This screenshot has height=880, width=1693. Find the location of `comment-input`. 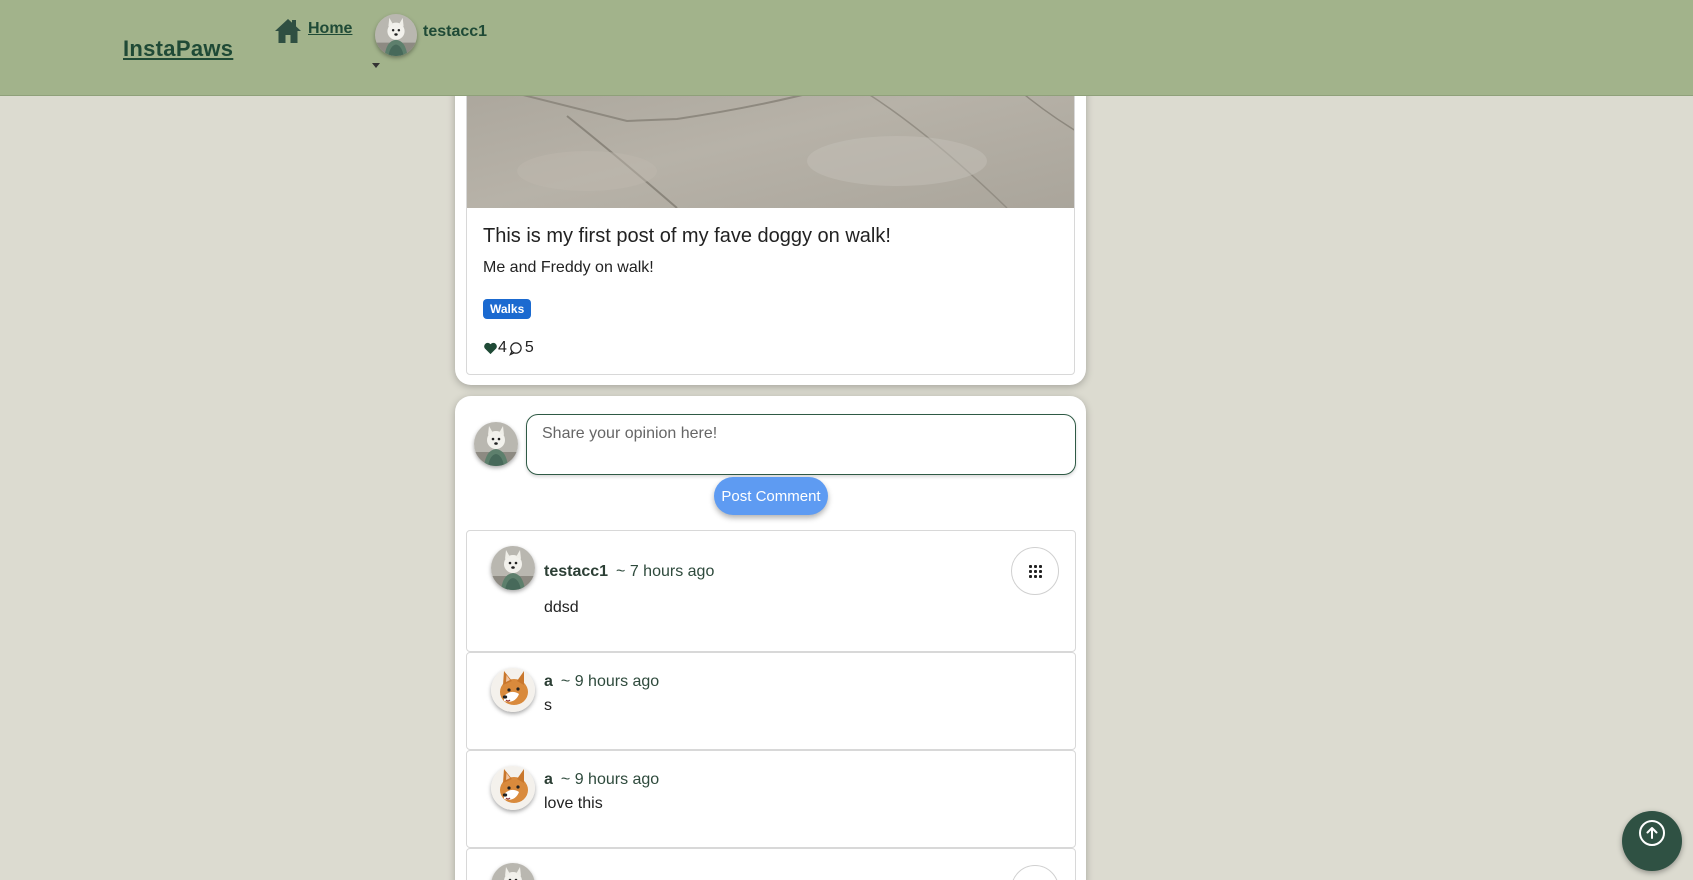

comment-input is located at coordinates (801, 444).